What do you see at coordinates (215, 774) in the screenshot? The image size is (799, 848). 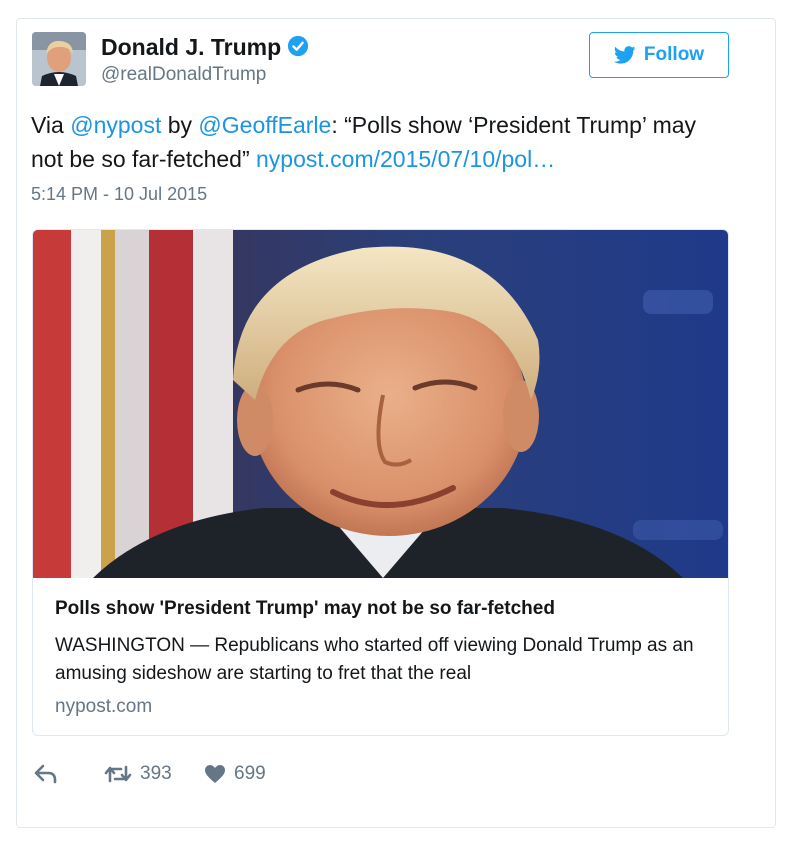 I see `heart-icon` at bounding box center [215, 774].